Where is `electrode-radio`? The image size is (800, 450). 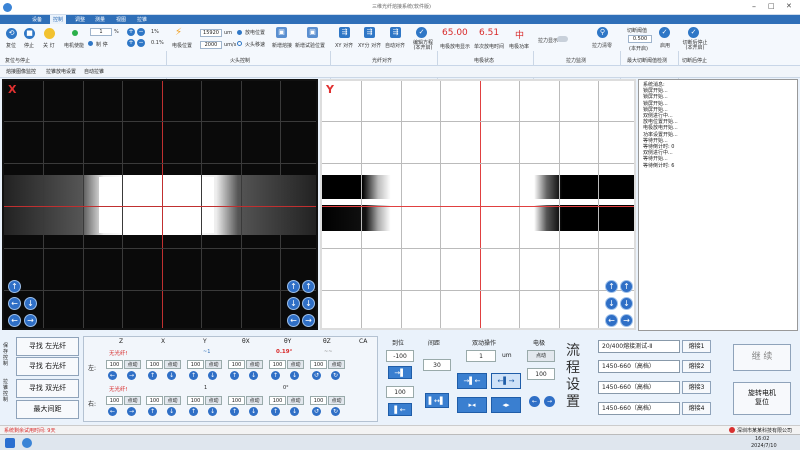 electrode-radio is located at coordinates (239, 32).